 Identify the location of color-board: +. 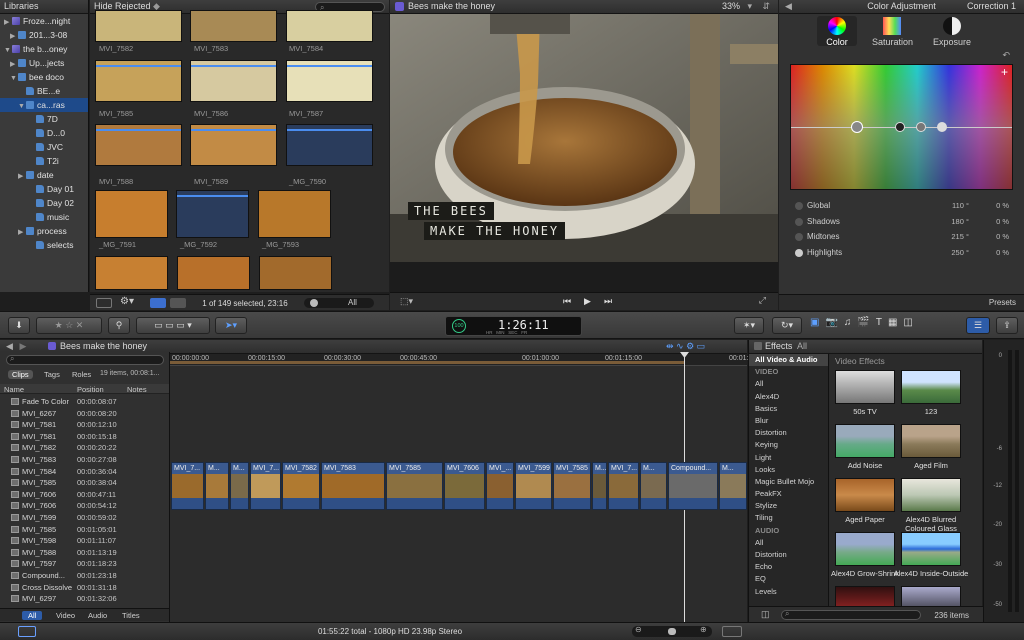
(901, 127).